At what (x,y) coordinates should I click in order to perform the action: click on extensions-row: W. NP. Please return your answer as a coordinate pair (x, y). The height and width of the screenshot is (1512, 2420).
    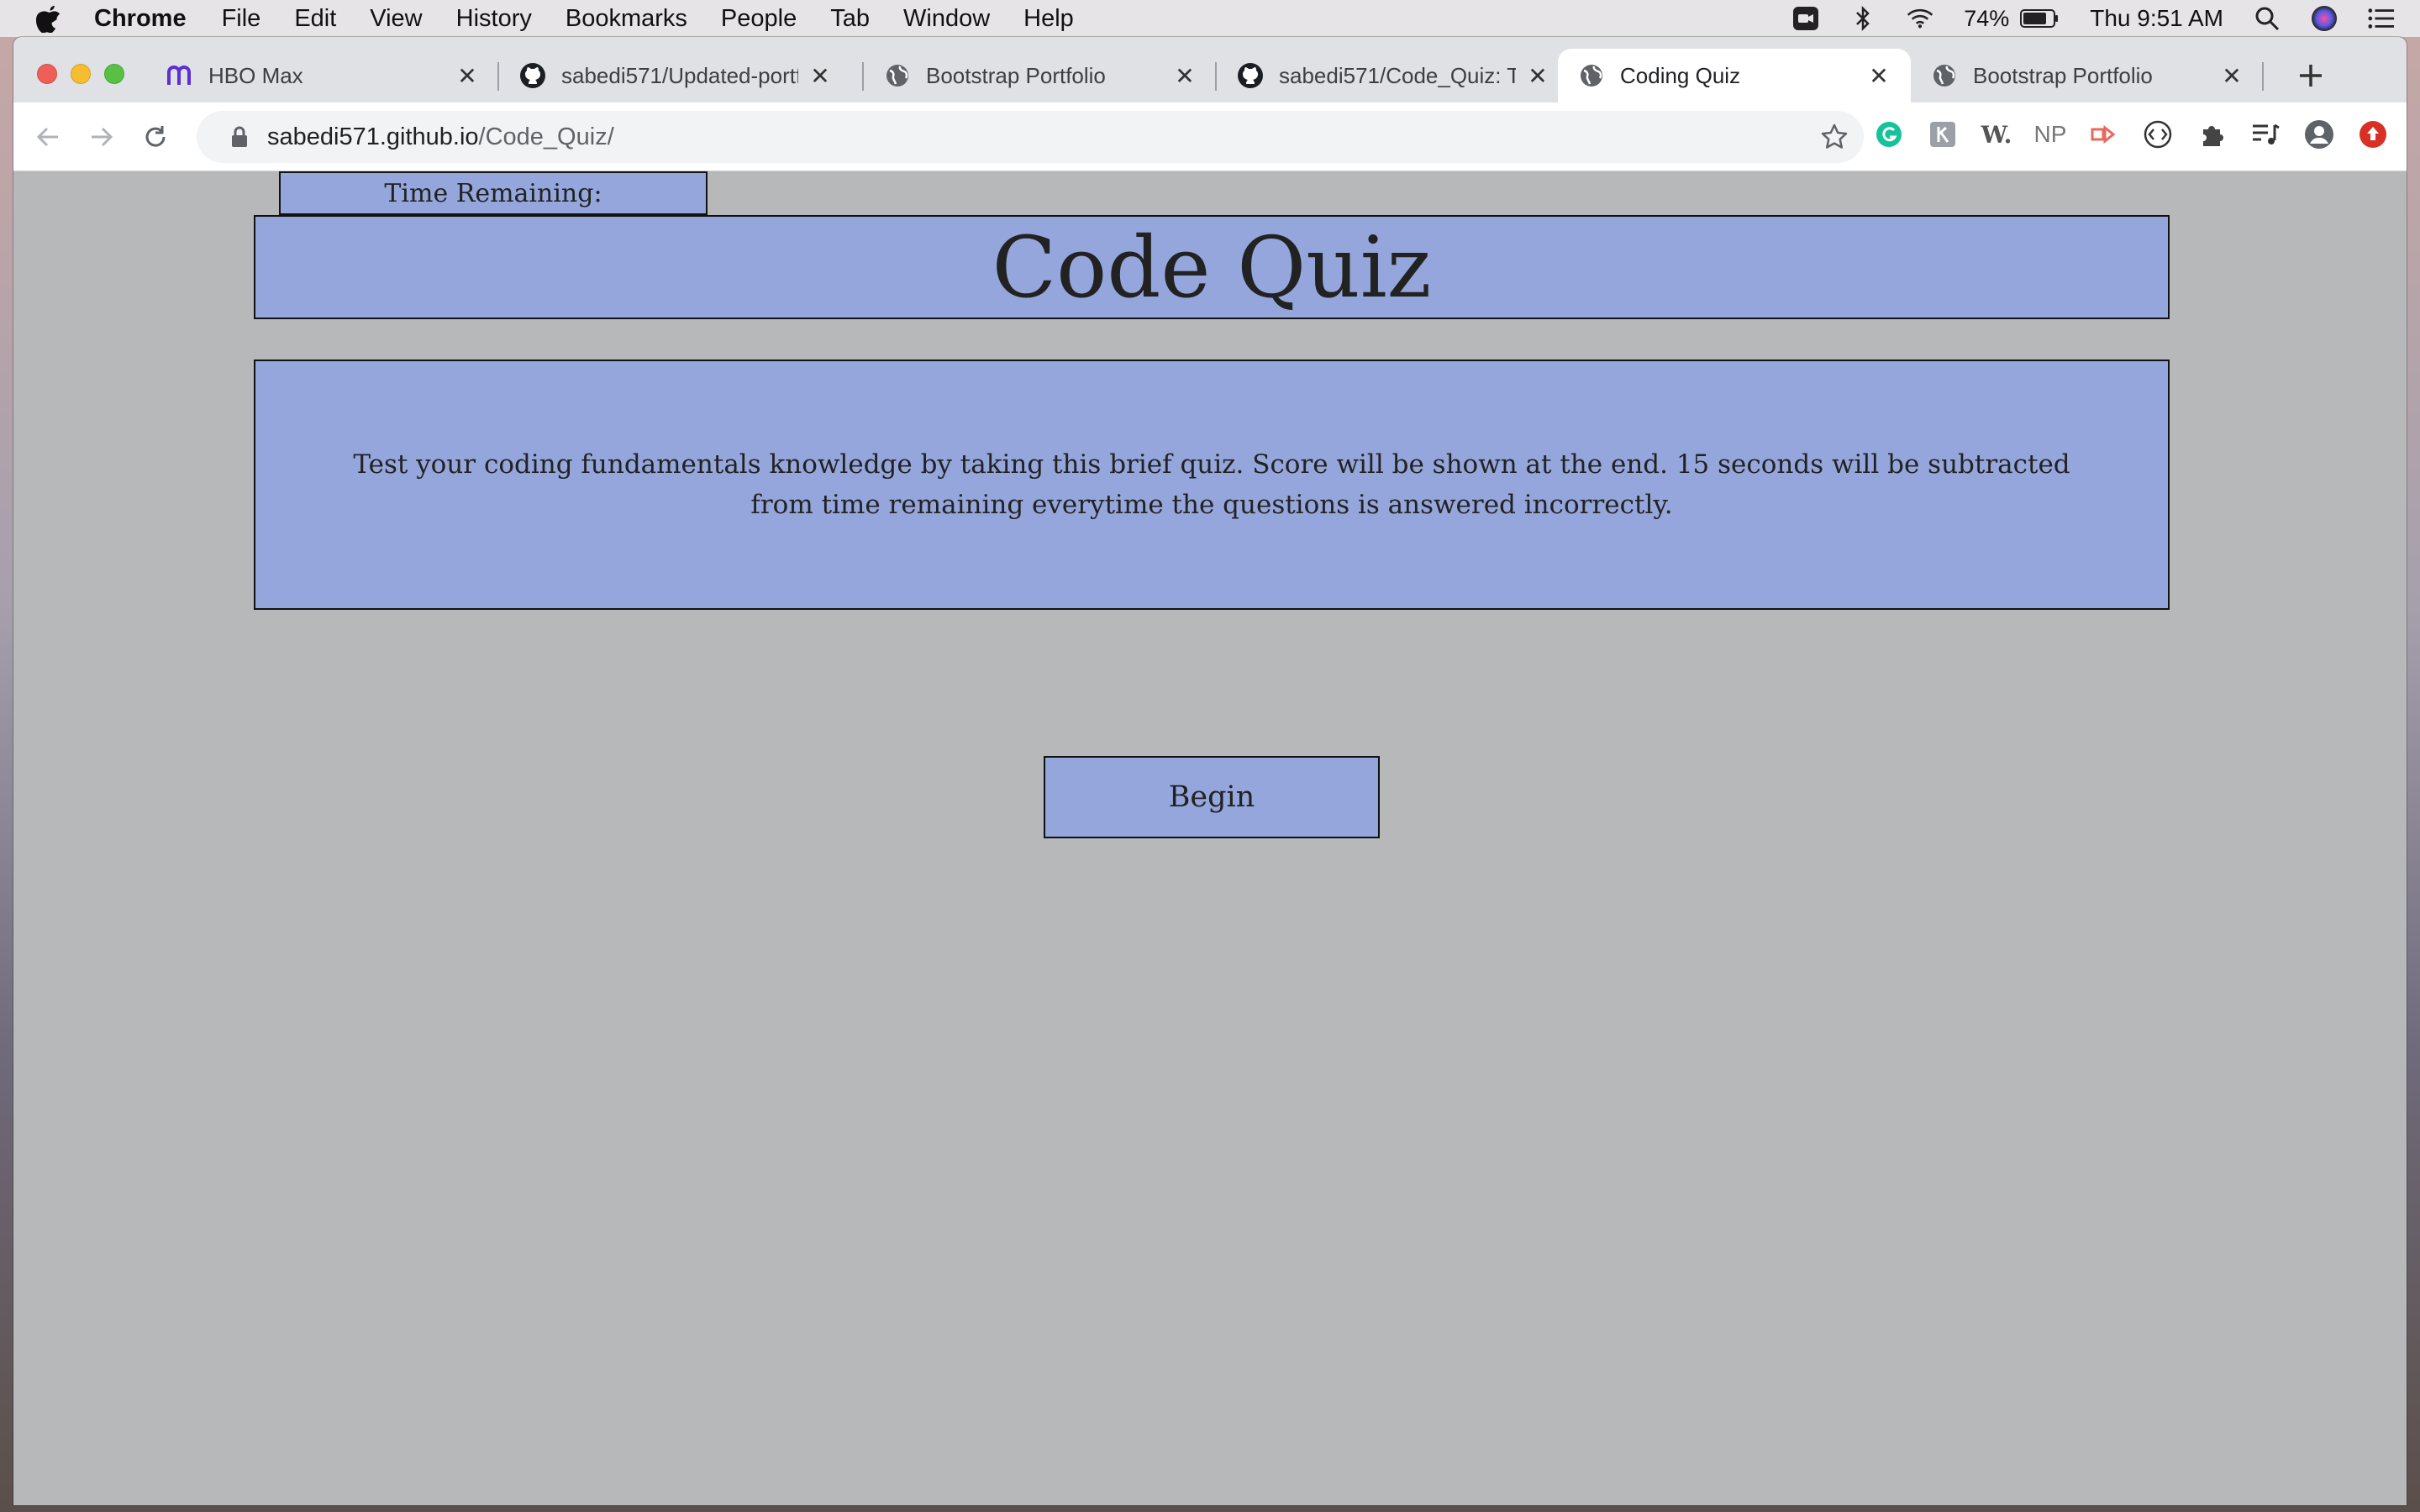
    Looking at the image, I should click on (2131, 134).